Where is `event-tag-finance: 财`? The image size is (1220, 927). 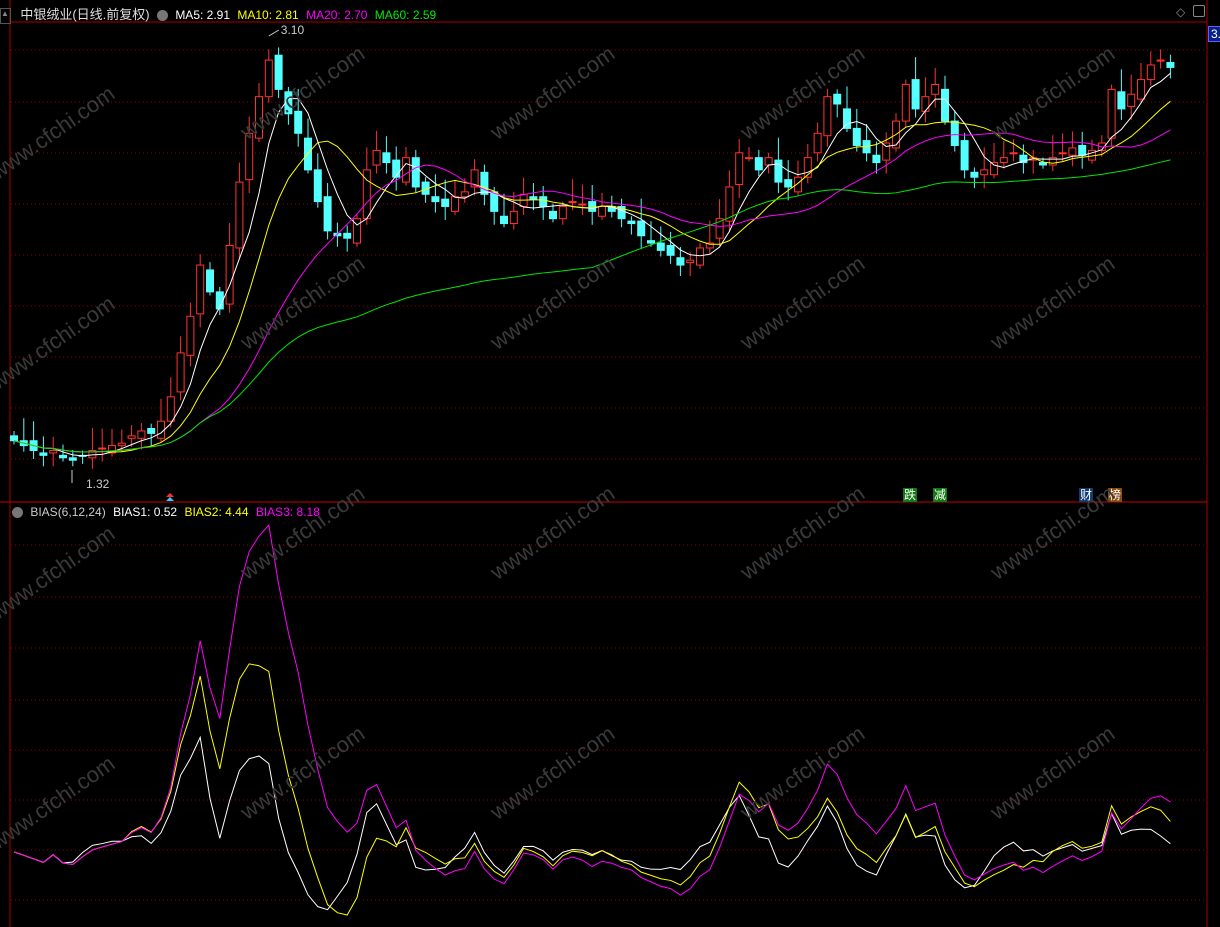 event-tag-finance: 财 is located at coordinates (1086, 495).